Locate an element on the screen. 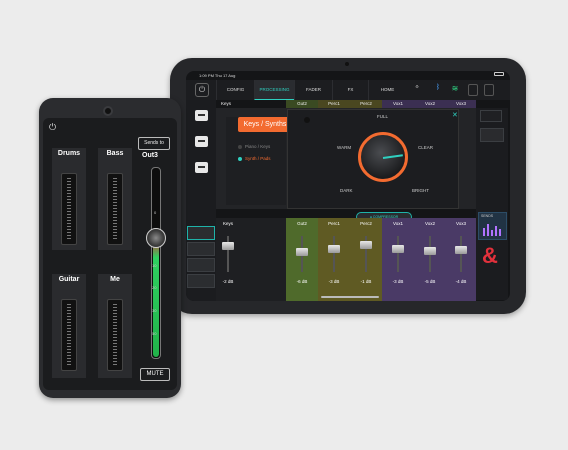  strip-perc1: Perc1 is located at coordinates (334, 104).